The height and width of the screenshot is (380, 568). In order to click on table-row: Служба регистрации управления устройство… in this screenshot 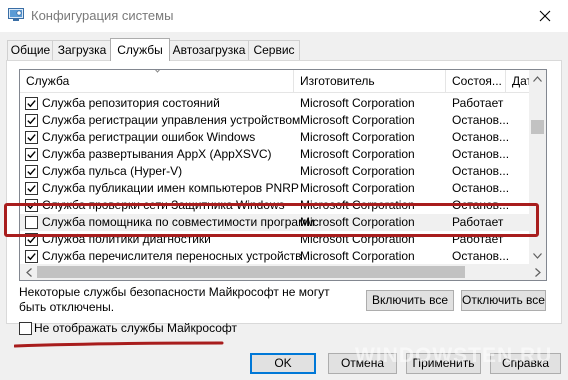, I will do `click(275, 120)`.